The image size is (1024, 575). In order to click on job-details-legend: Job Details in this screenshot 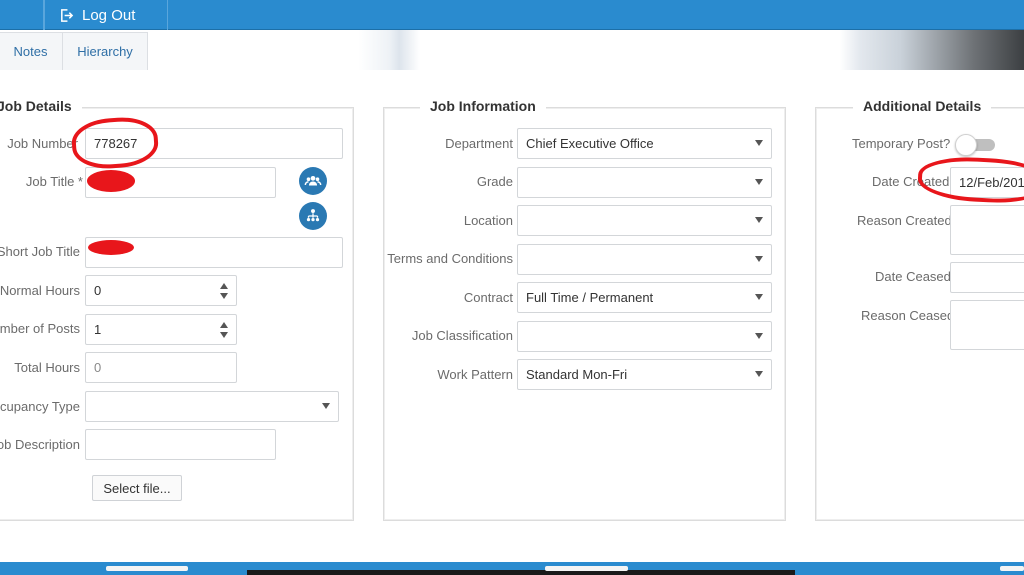, I will do `click(41, 106)`.